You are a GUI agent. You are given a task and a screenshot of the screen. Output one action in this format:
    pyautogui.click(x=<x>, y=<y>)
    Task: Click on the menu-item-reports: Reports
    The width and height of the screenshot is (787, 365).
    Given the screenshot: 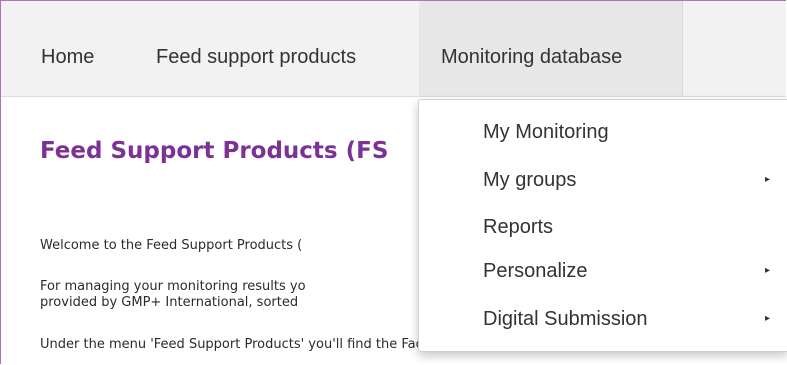 What is the action you would take?
    pyautogui.click(x=633, y=227)
    